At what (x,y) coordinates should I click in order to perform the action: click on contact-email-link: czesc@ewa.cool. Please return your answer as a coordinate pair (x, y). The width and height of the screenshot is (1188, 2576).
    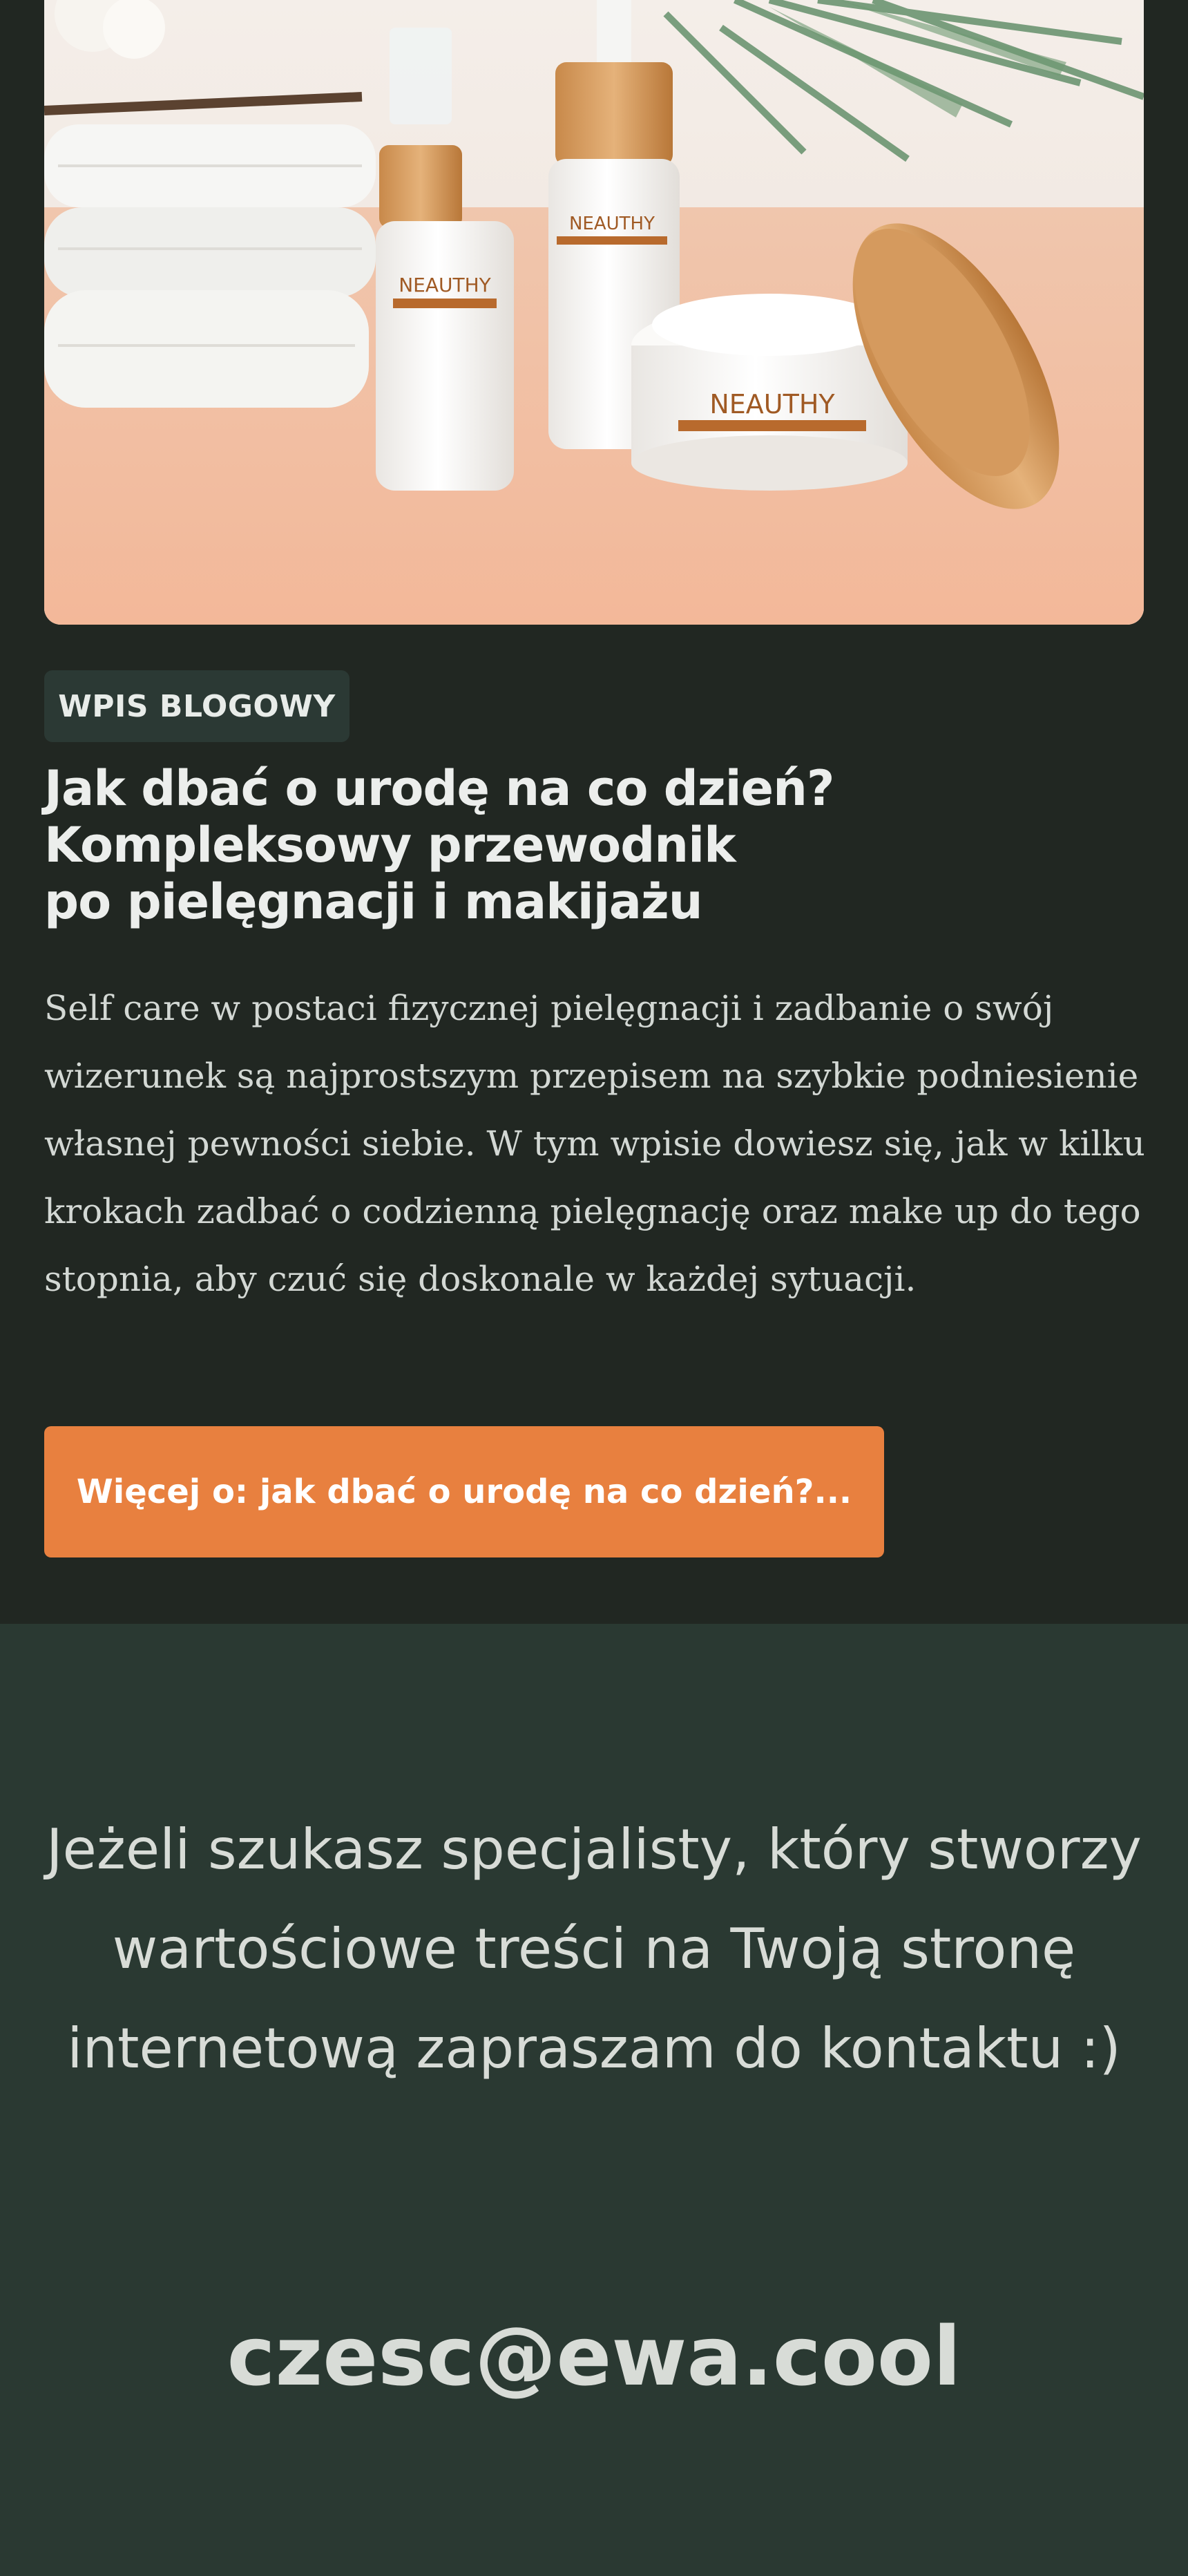
    Looking at the image, I should click on (594, 2356).